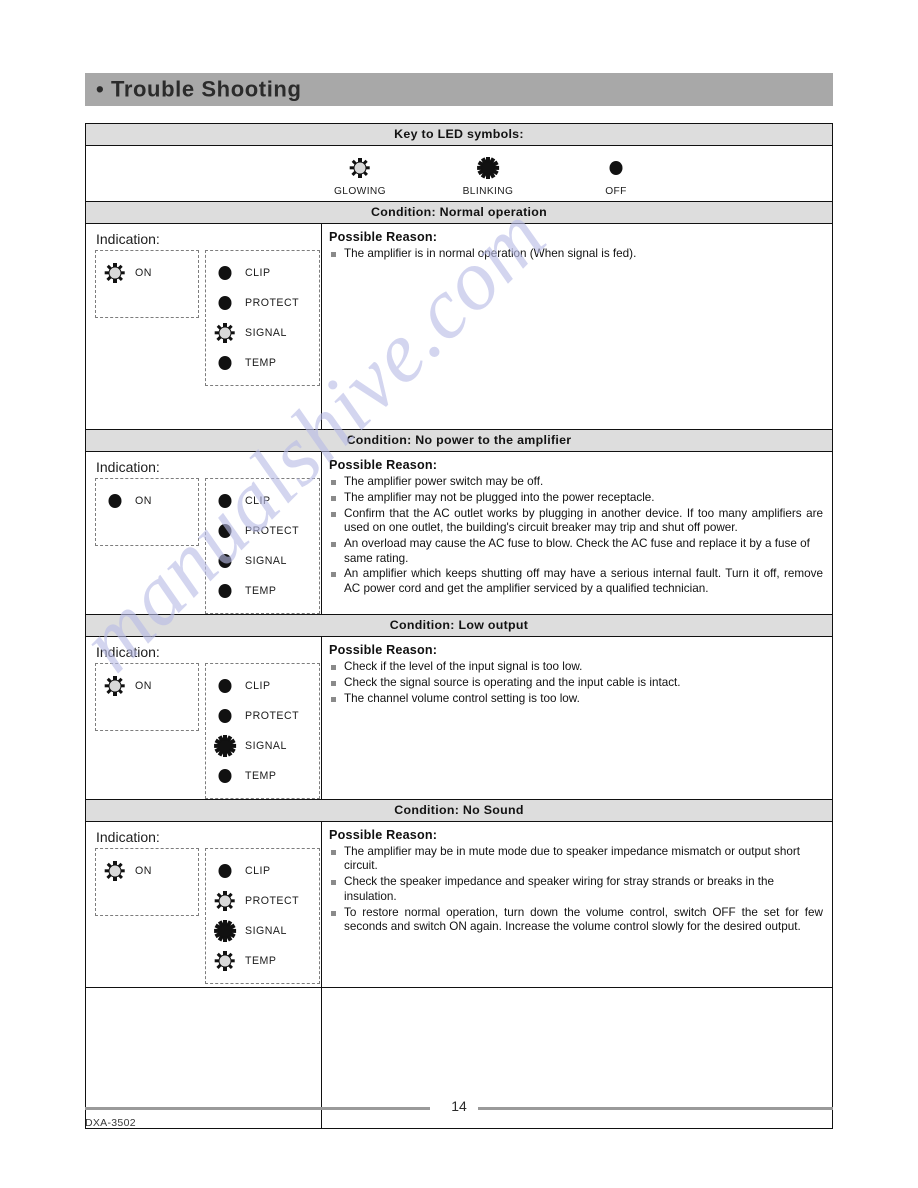 This screenshot has height=1188, width=918. I want to click on indication-cell-0: Indication: ON CLIP PROTECT SIGNAL TEMP, so click(203, 326).